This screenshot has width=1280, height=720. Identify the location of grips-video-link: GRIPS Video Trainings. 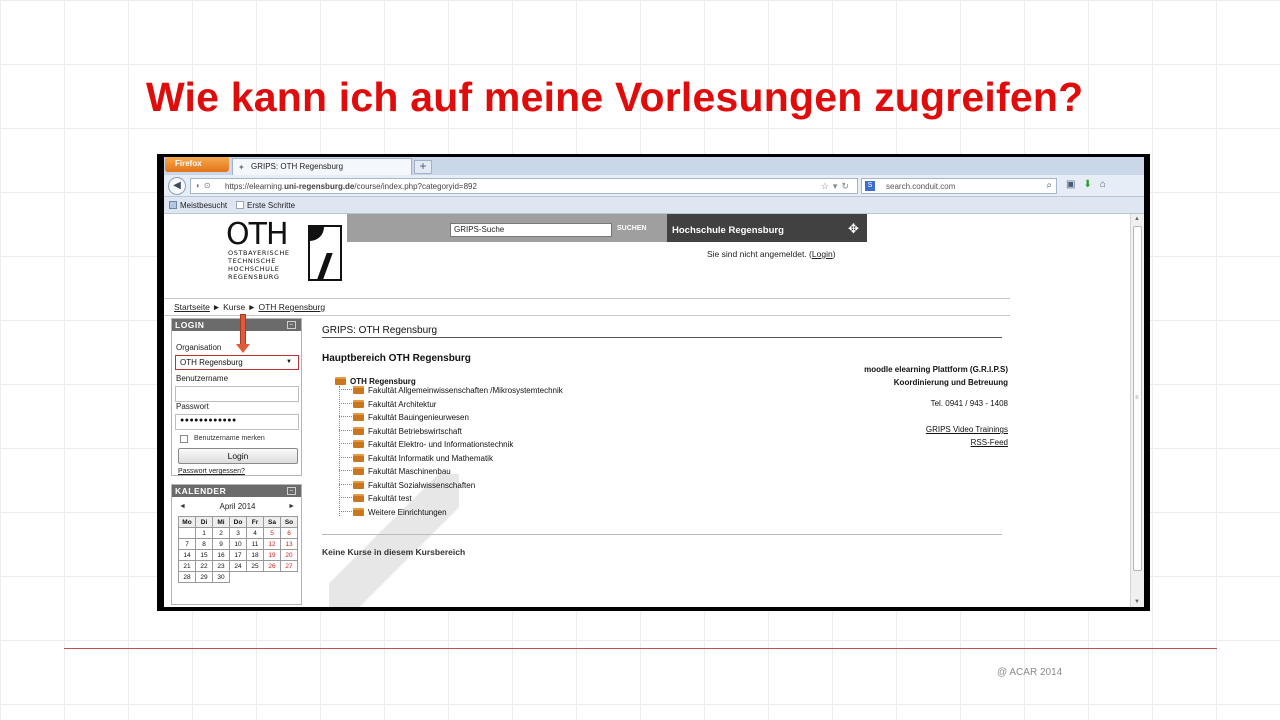
(967, 429).